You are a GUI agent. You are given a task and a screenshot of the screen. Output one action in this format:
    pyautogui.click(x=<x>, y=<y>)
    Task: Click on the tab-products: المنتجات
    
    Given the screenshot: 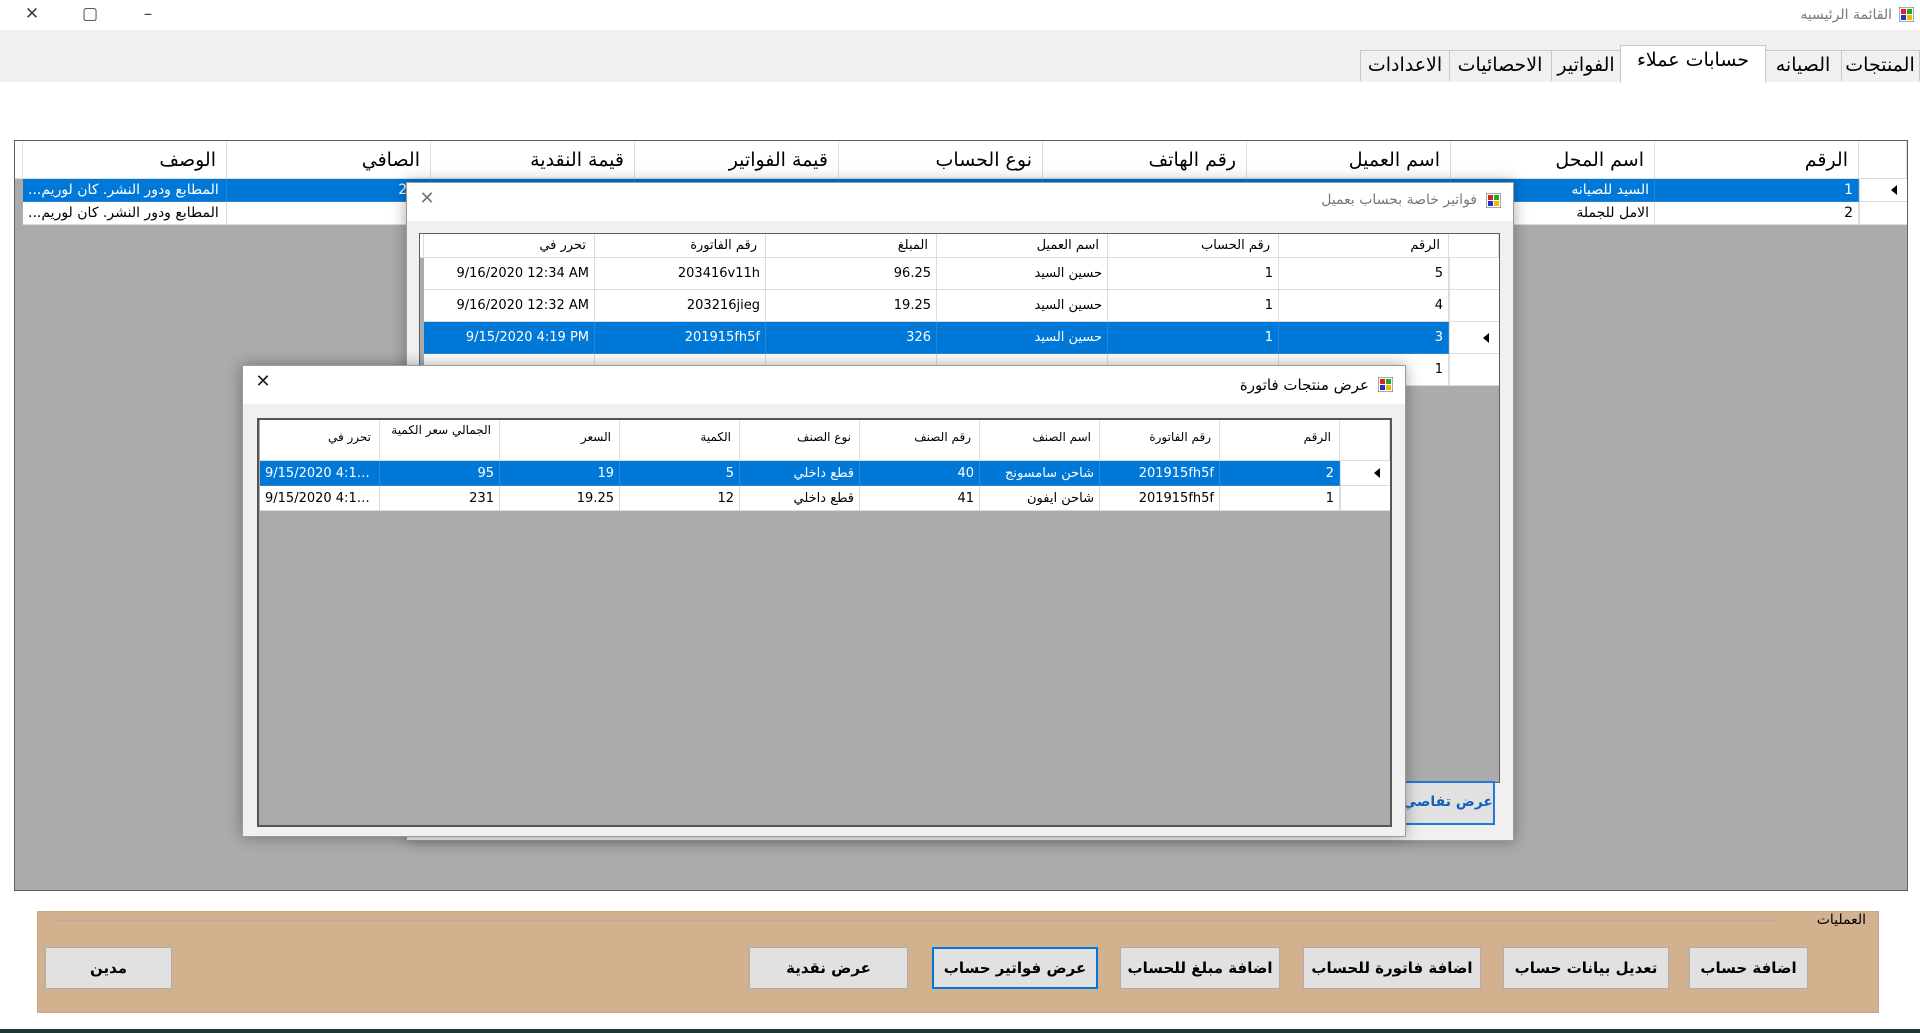 What is the action you would take?
    pyautogui.click(x=1880, y=65)
    